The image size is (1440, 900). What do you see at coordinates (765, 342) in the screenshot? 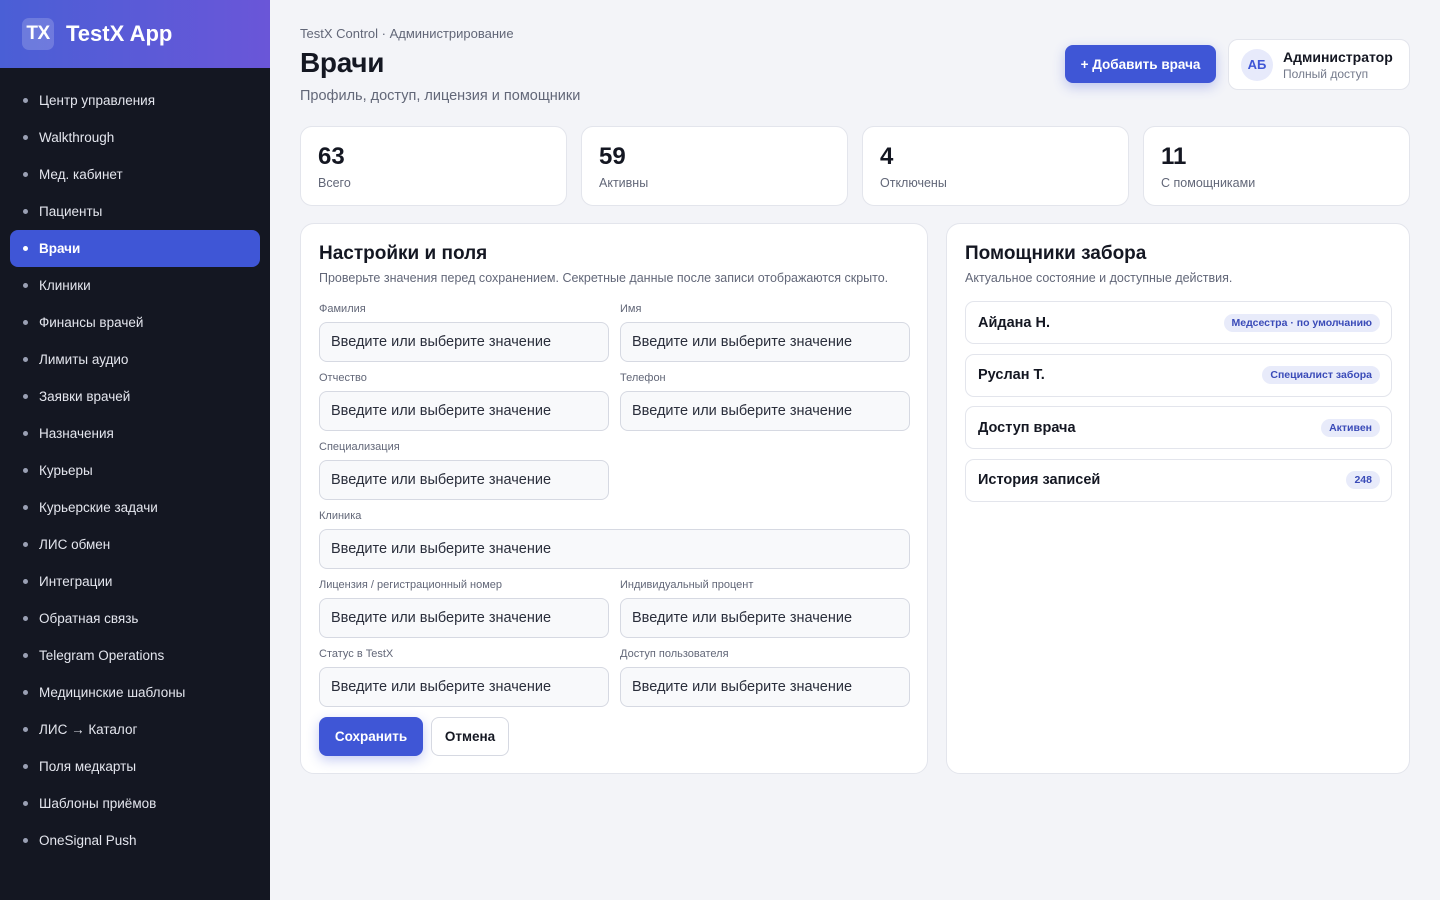
I see `first-name-input` at bounding box center [765, 342].